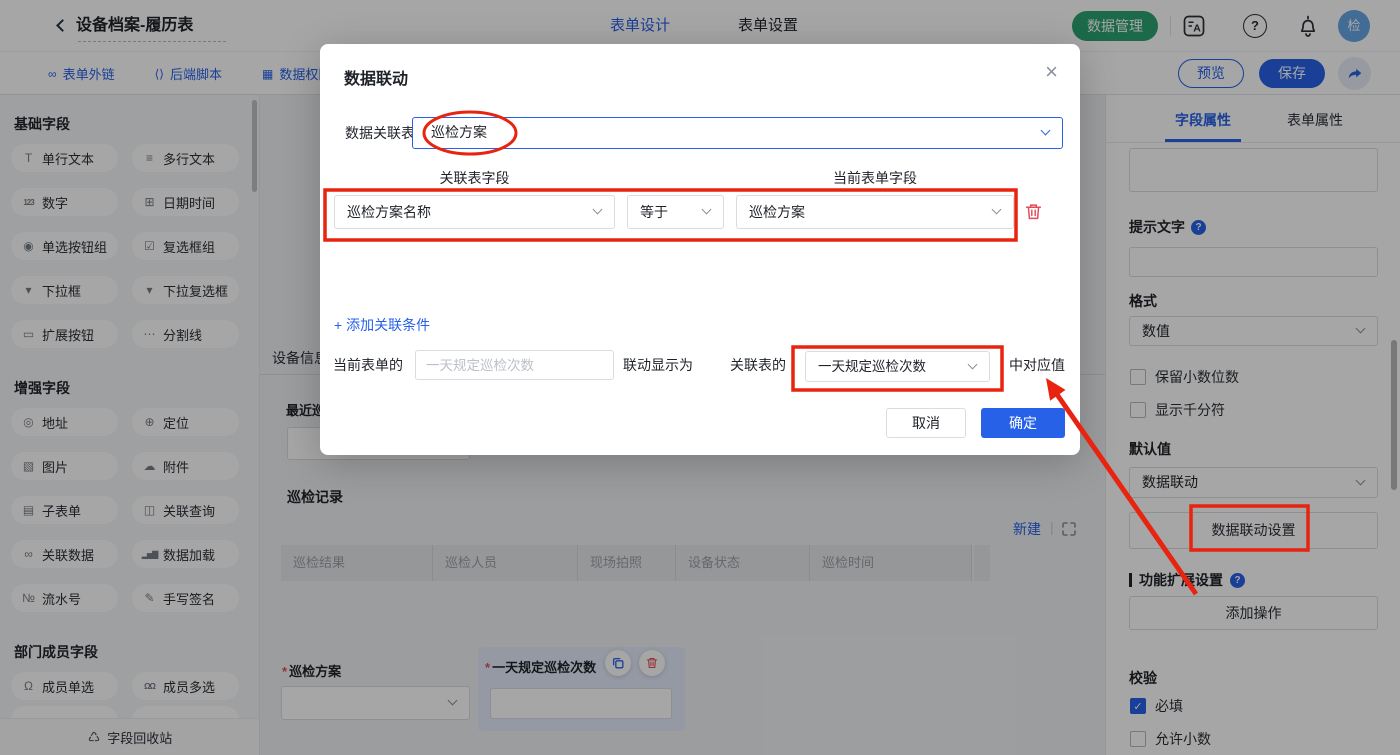 The width and height of the screenshot is (1400, 755). Describe the element at coordinates (875, 212) in the screenshot. I see `condition-target-select: 巡检方案` at that location.